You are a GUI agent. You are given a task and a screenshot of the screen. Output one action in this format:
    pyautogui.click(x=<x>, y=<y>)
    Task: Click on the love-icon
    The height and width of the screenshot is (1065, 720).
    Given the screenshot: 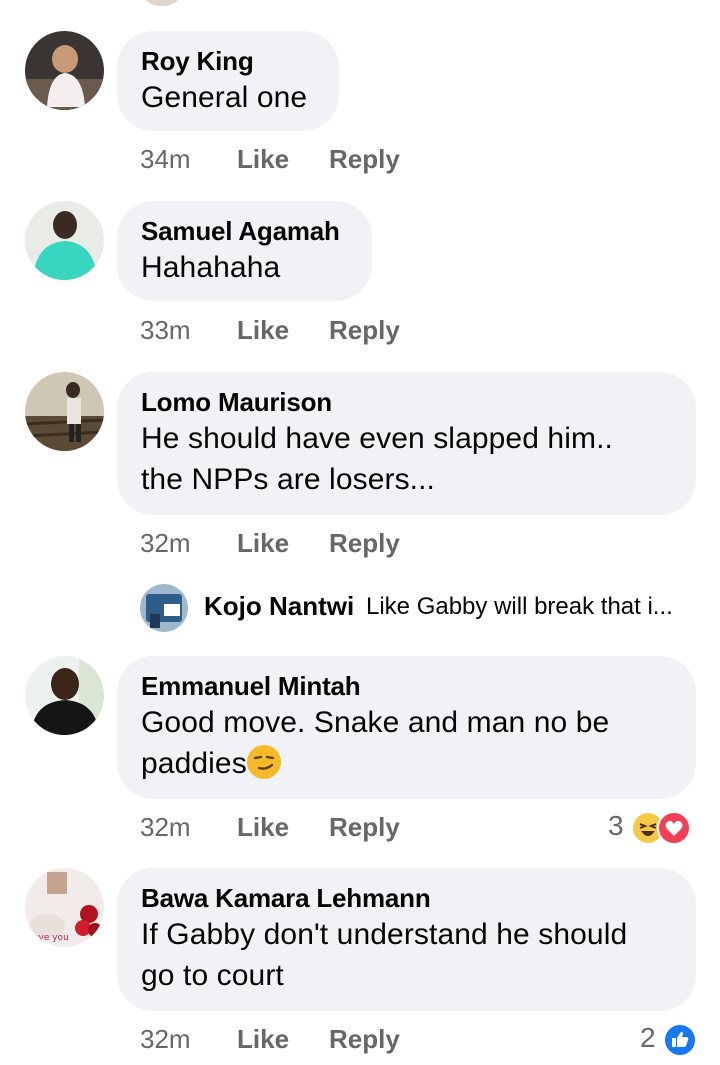 What is the action you would take?
    pyautogui.click(x=674, y=827)
    